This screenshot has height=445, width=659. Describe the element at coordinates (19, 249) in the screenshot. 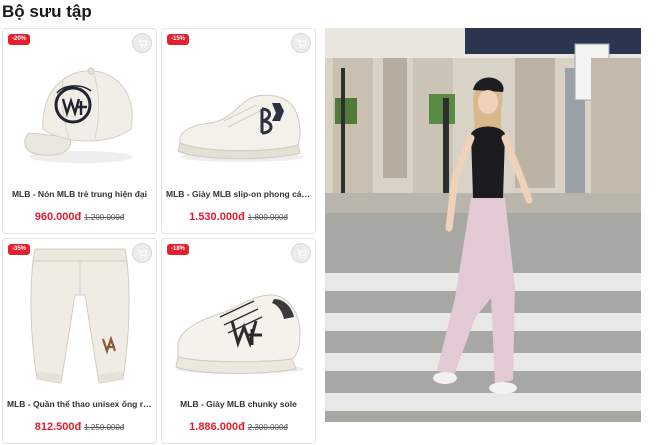

I see `discount-badge: -35%` at that location.